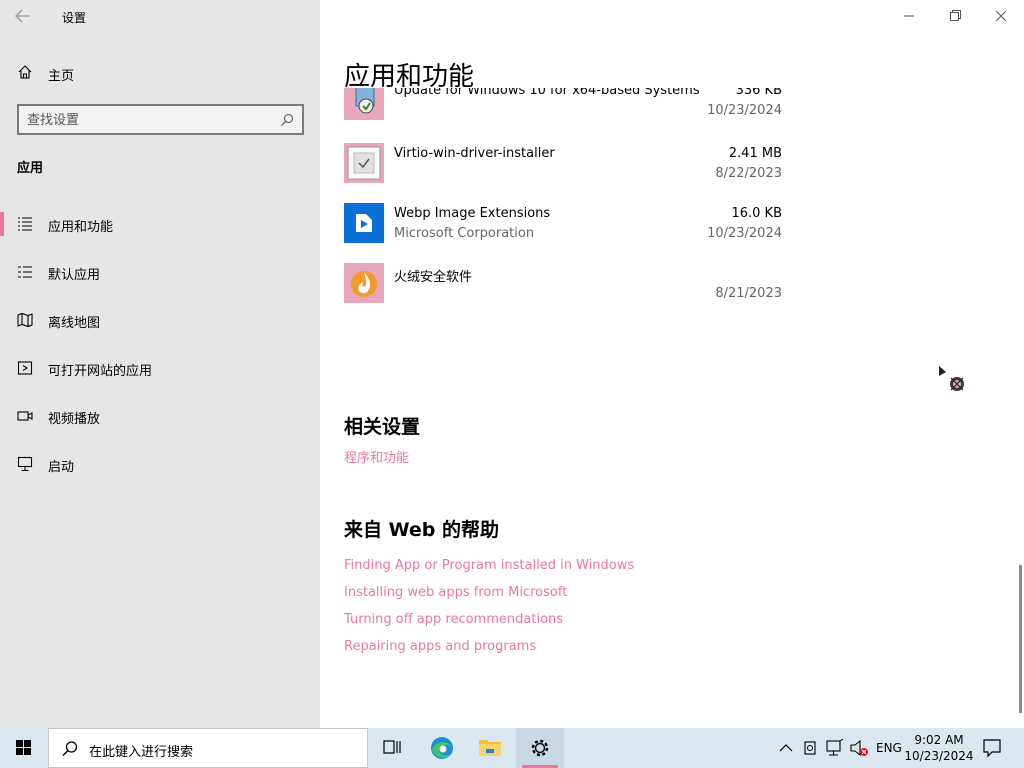  I want to click on app-name: Virtio-win-driver-installer, so click(474, 153).